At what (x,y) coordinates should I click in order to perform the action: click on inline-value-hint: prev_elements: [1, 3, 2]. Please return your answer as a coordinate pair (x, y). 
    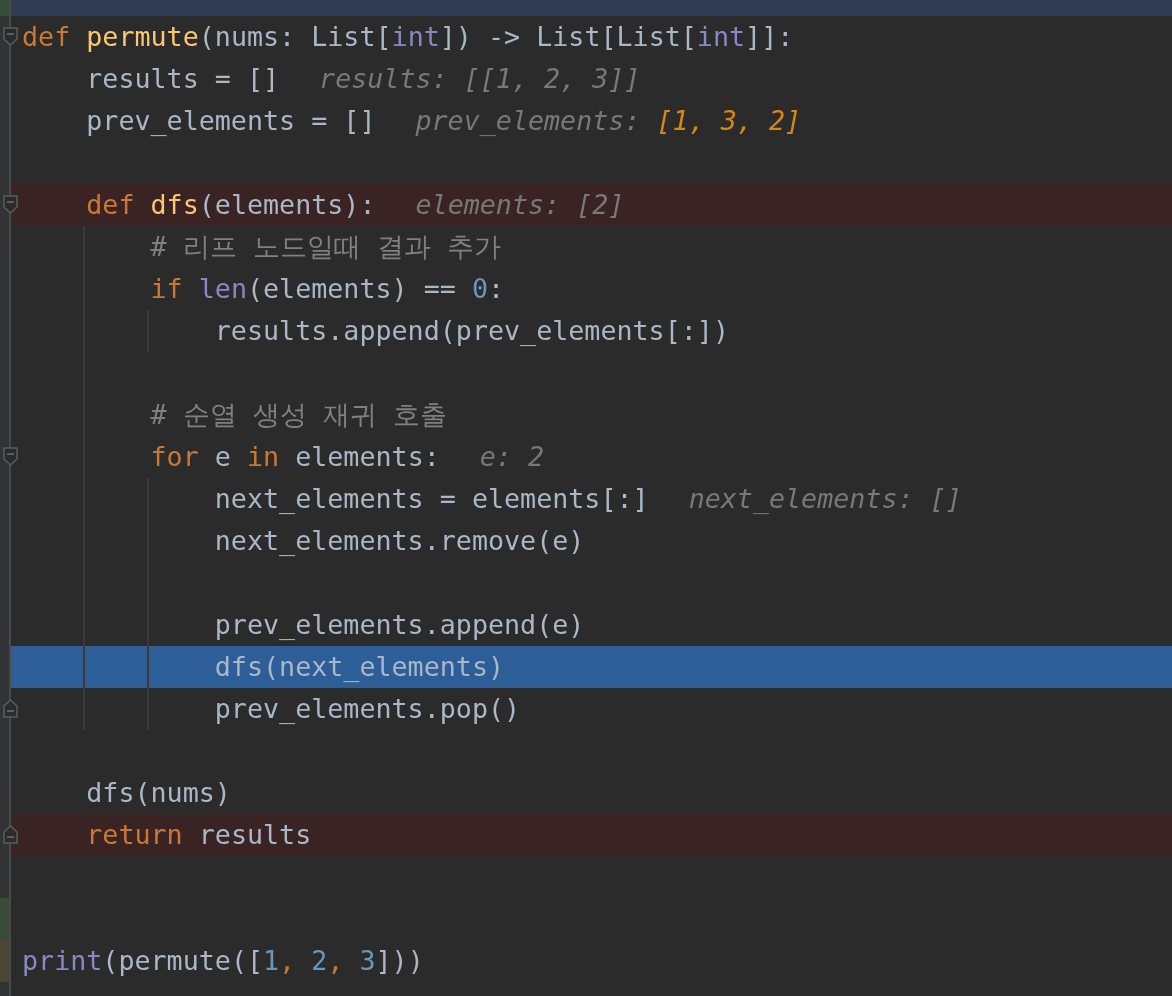
    Looking at the image, I should click on (608, 121).